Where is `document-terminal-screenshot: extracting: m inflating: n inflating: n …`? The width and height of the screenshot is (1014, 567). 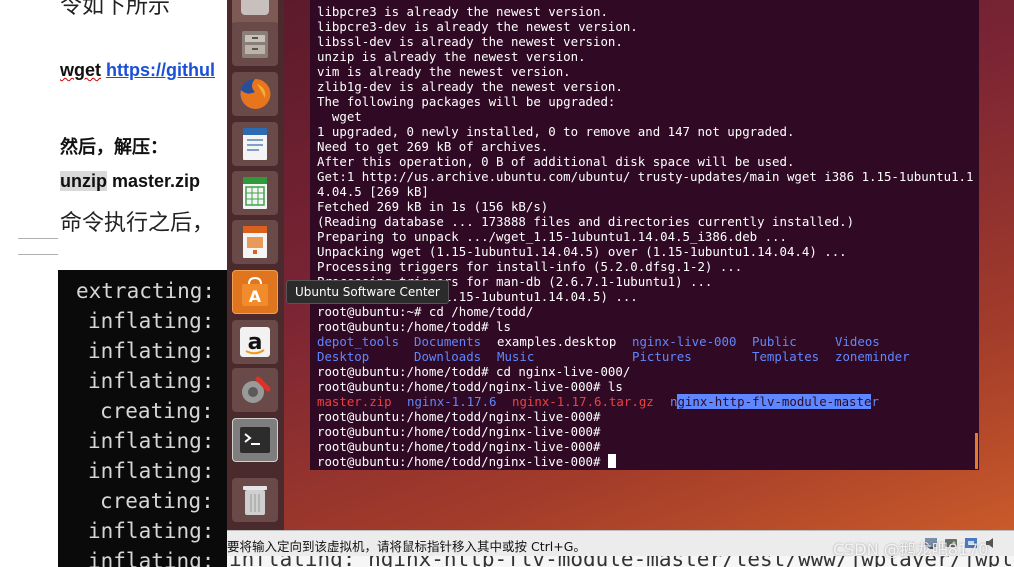 document-terminal-screenshot: extracting: m inflating: n inflating: n … is located at coordinates (144, 418).